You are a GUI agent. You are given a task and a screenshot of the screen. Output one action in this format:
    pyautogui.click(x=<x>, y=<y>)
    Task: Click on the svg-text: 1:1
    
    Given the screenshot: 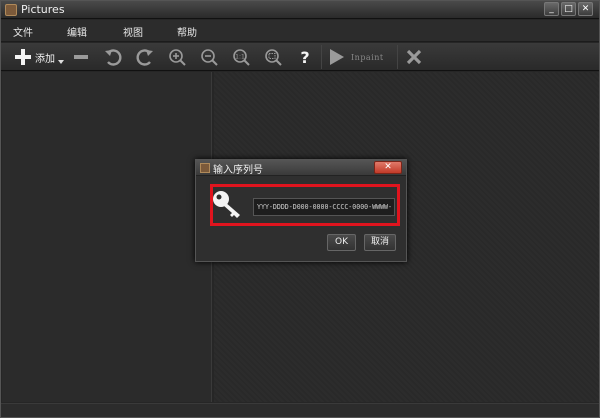 What is the action you would take?
    pyautogui.click(x=240, y=57)
    